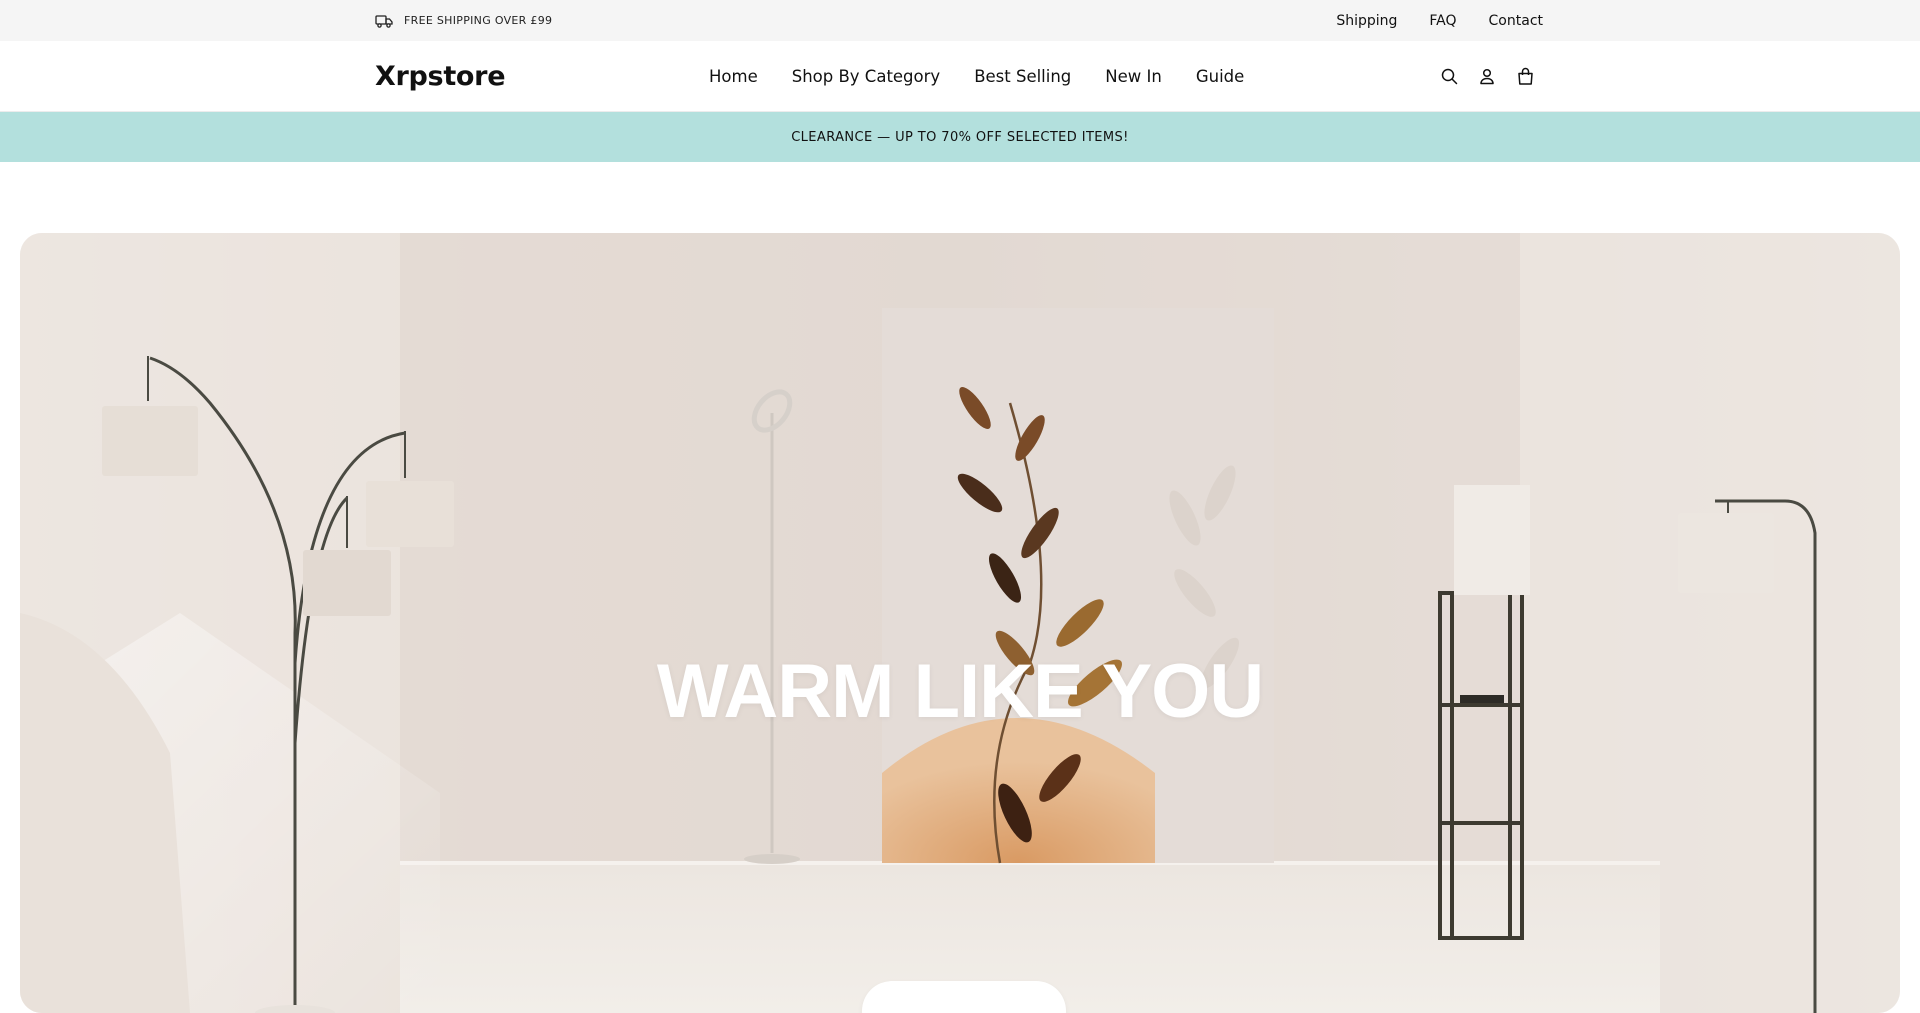 The height and width of the screenshot is (1013, 1920). Describe the element at coordinates (1220, 76) in the screenshot. I see `nav-guide: Guide` at that location.